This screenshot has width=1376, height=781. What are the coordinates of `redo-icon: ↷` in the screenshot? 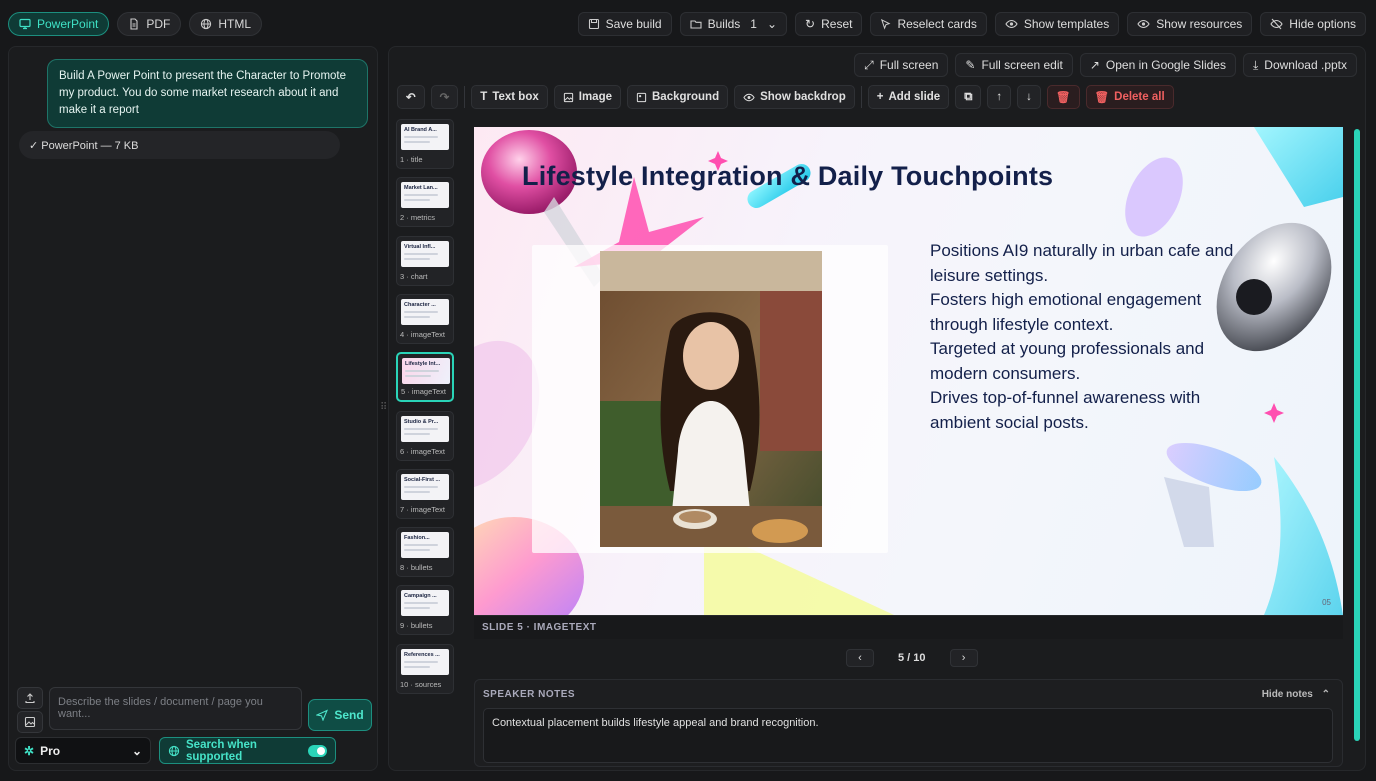 It's located at (444, 98).